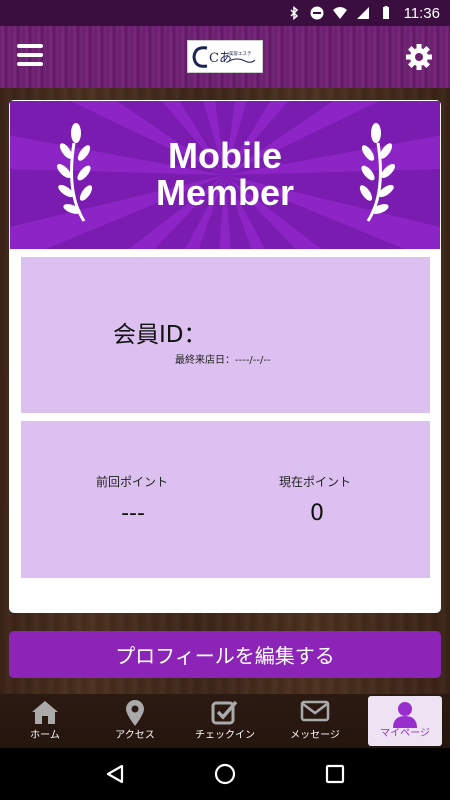 The width and height of the screenshot is (450, 800). I want to click on previous-points-label: 前回ポイント, so click(132, 482).